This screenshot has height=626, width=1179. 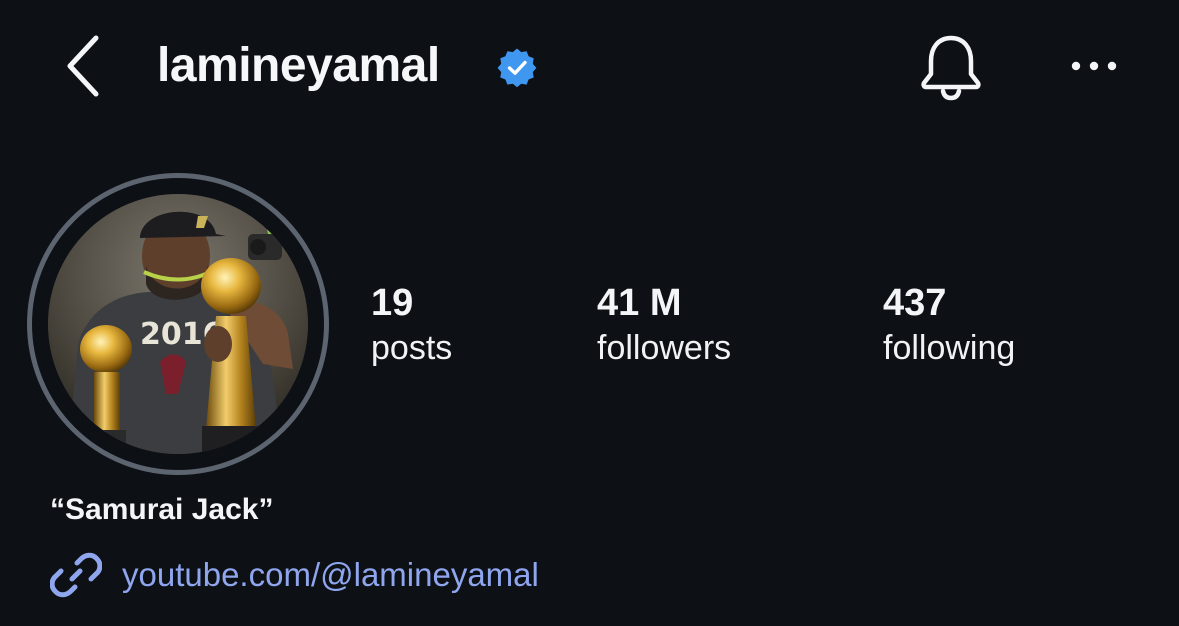 I want to click on avatar-photo: 2016, so click(x=178, y=324).